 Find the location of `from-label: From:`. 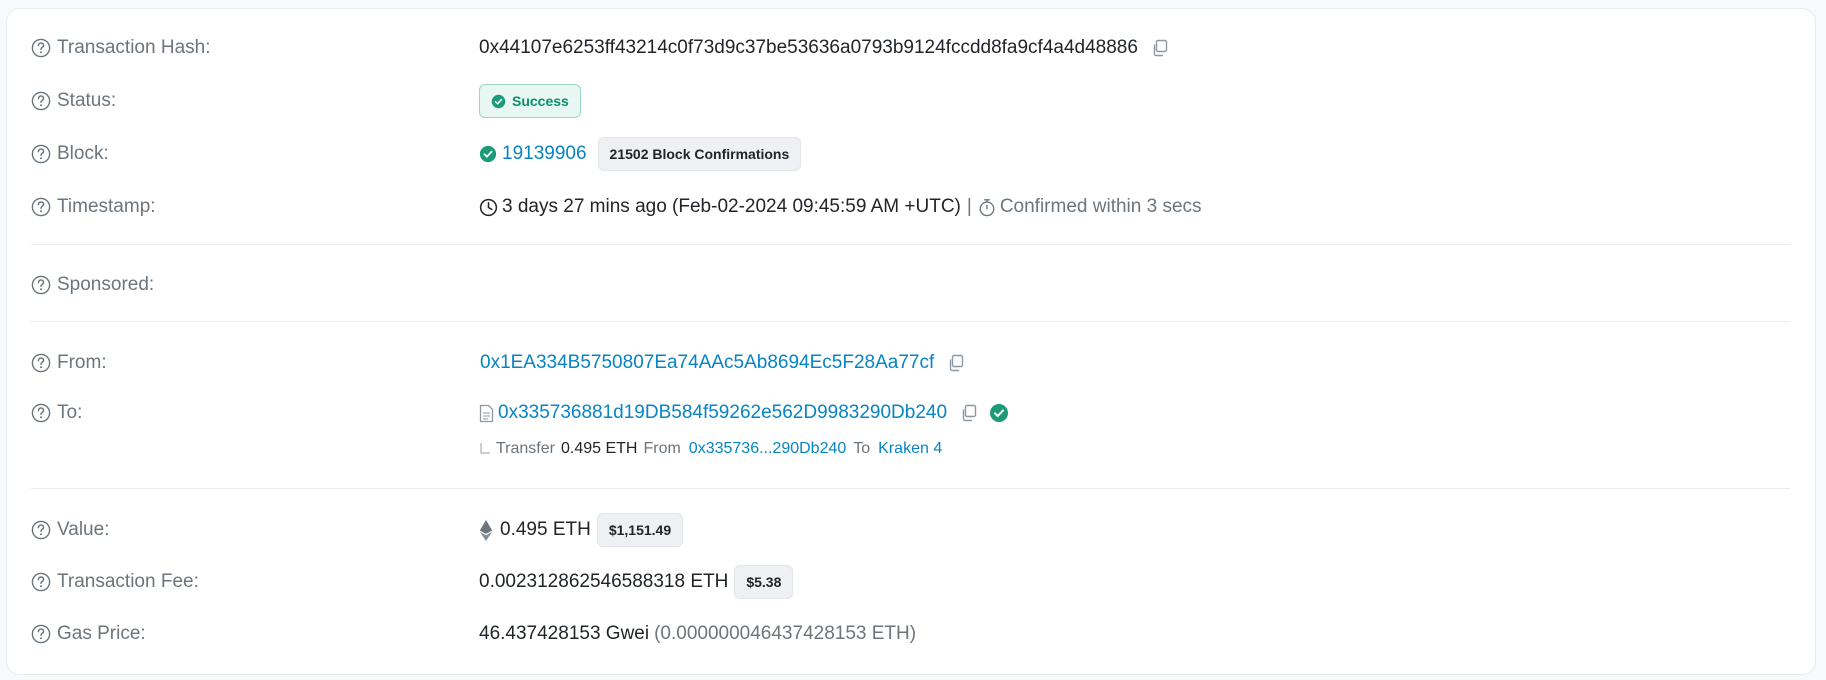

from-label: From: is located at coordinates (82, 362).